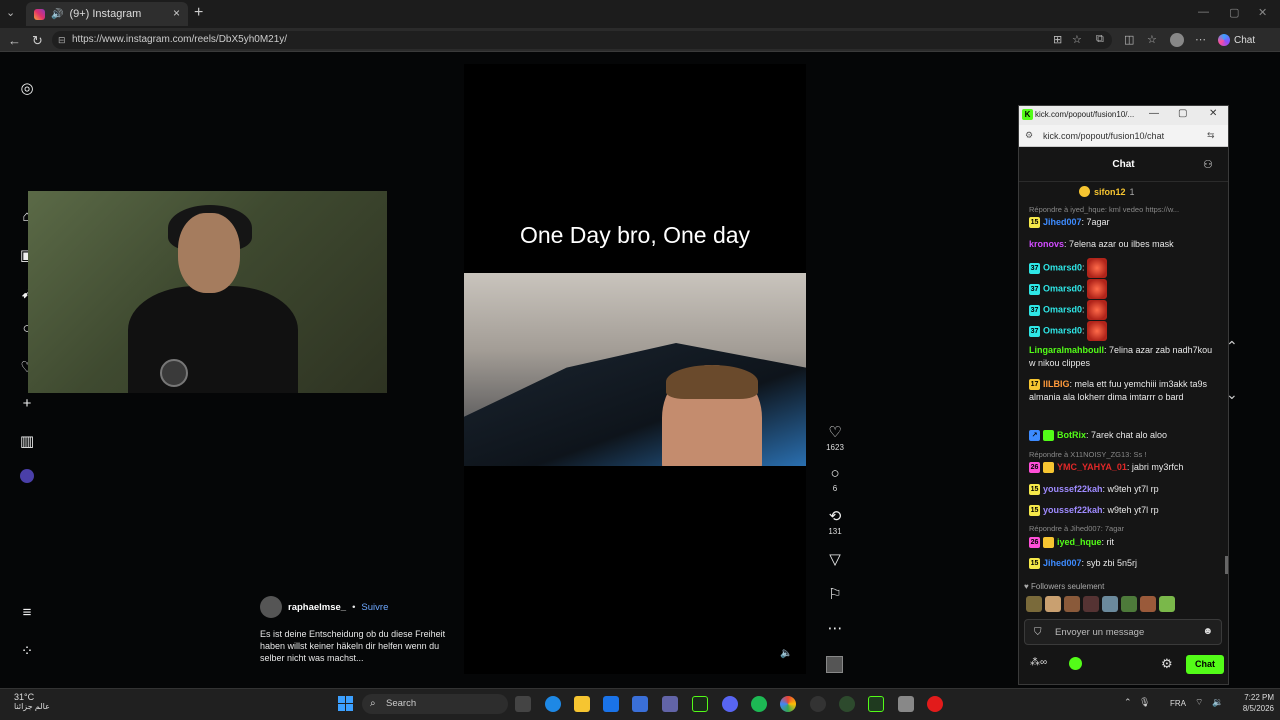 This screenshot has width=1280, height=720. What do you see at coordinates (1056, 384) in the screenshot?
I see `chat-username: llLBIG` at bounding box center [1056, 384].